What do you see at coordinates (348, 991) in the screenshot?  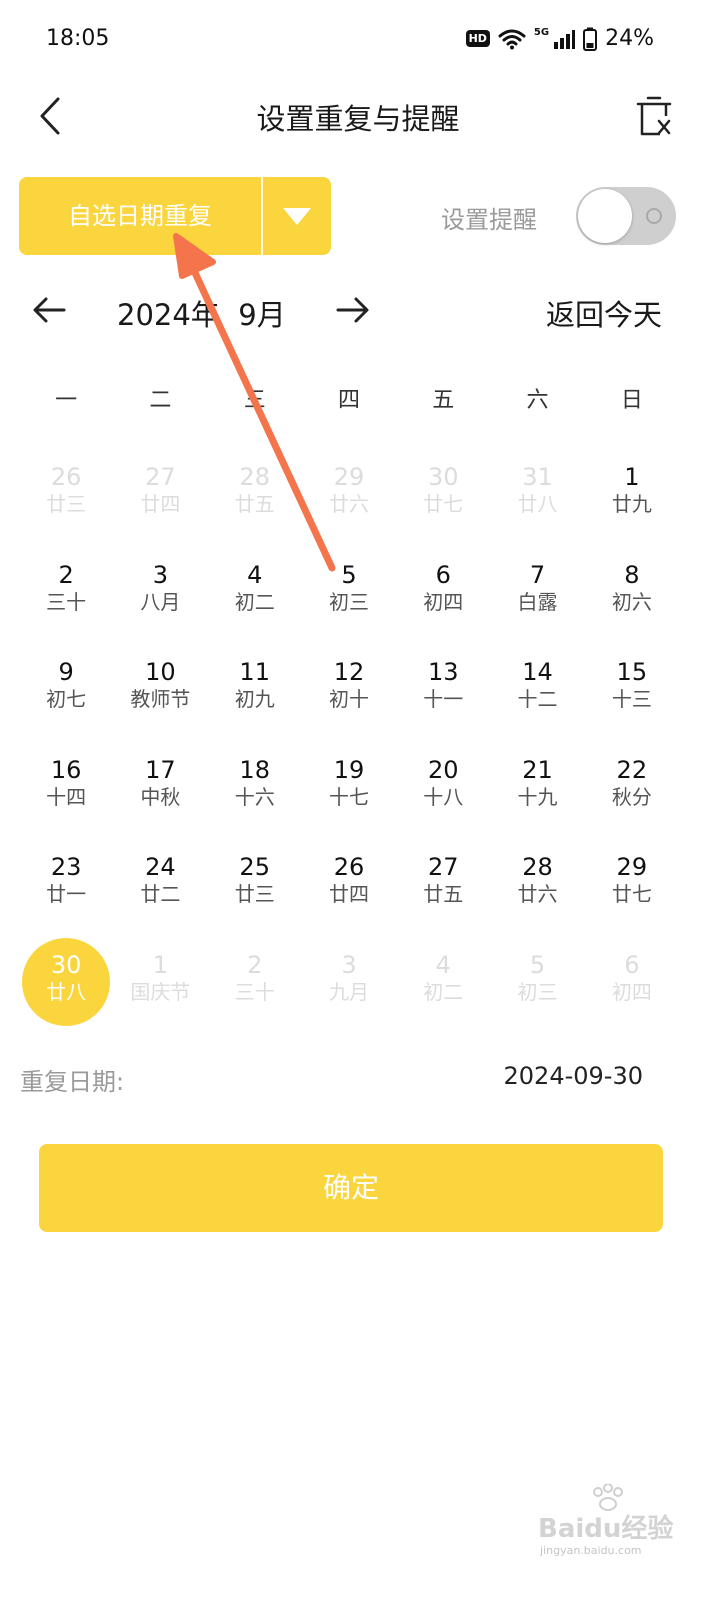 I see `day-lunar-label: 九月` at bounding box center [348, 991].